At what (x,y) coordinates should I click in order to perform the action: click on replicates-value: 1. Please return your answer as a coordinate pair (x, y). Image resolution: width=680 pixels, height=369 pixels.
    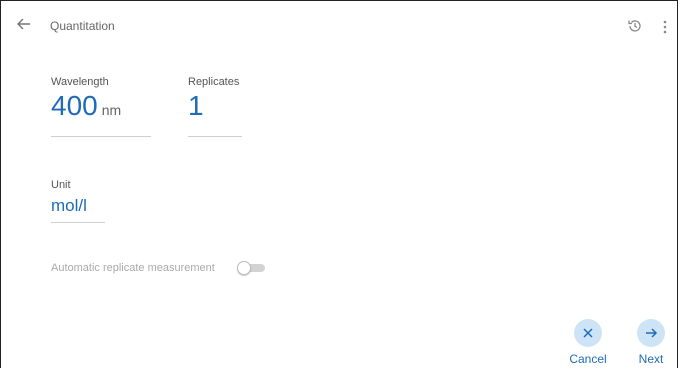
    Looking at the image, I should click on (196, 105).